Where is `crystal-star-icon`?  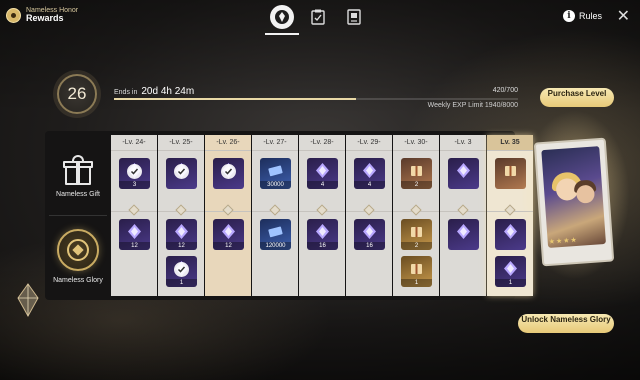 crystal-star-icon is located at coordinates (28, 300).